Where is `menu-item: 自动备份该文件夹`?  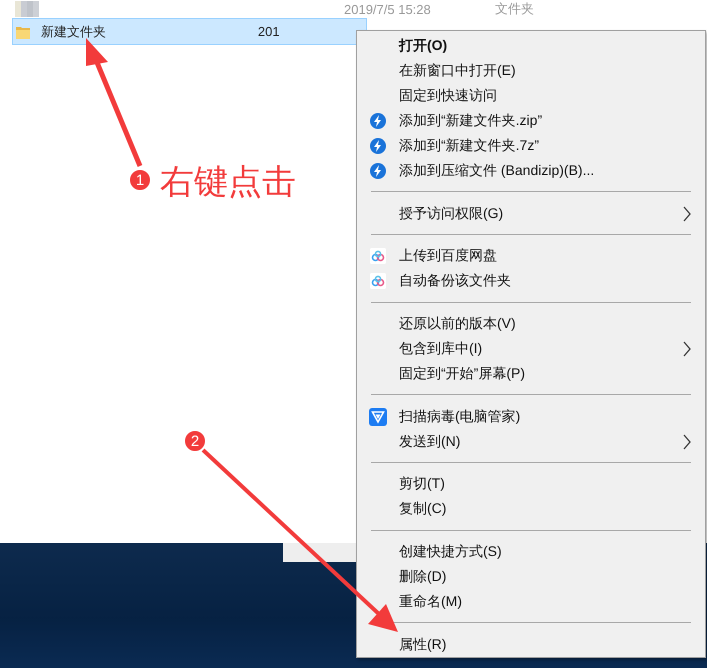
menu-item: 自动备份该文件夹 is located at coordinates (455, 281).